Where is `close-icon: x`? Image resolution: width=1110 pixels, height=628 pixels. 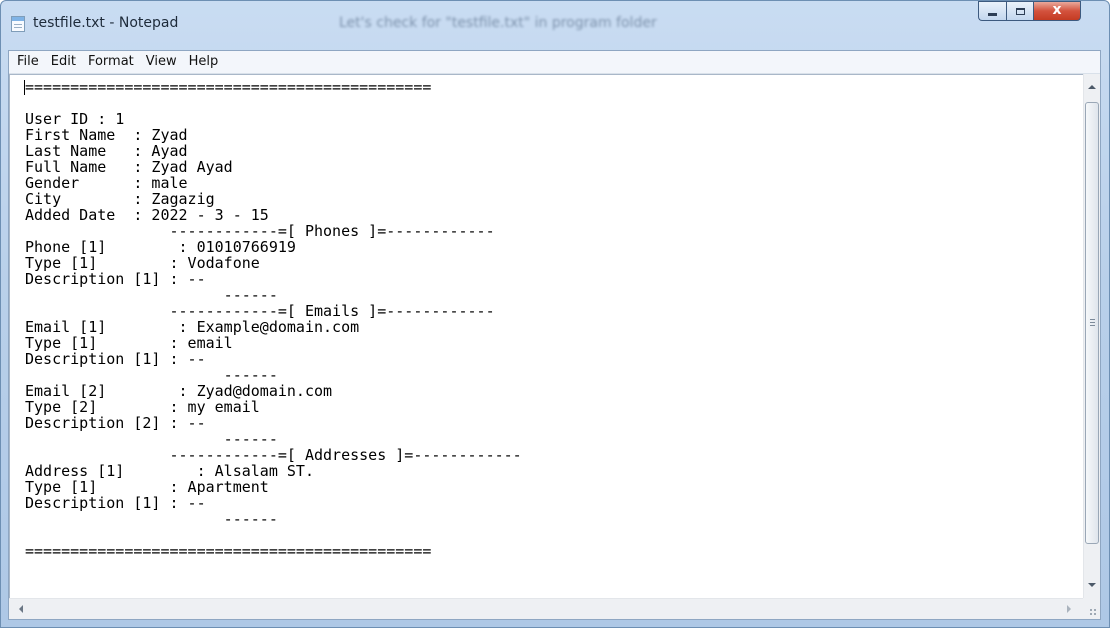 close-icon: x is located at coordinates (1057, 10).